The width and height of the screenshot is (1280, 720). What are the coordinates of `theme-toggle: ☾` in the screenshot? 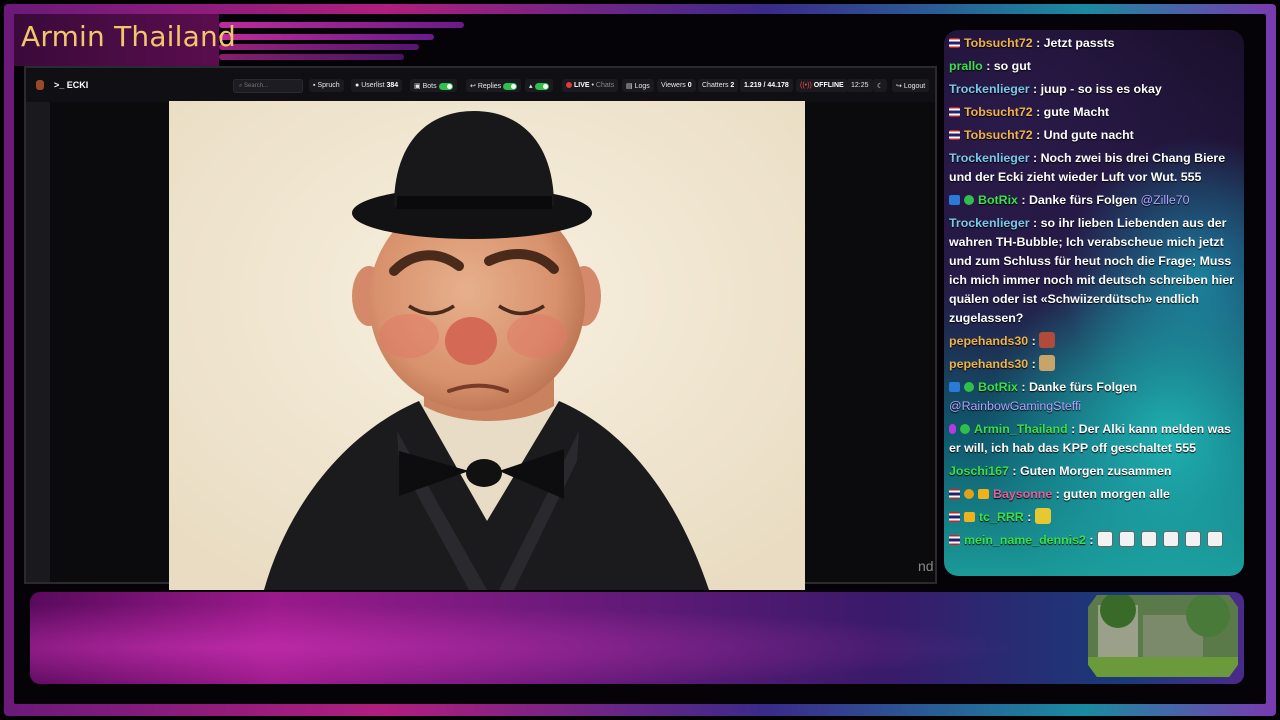 It's located at (880, 85).